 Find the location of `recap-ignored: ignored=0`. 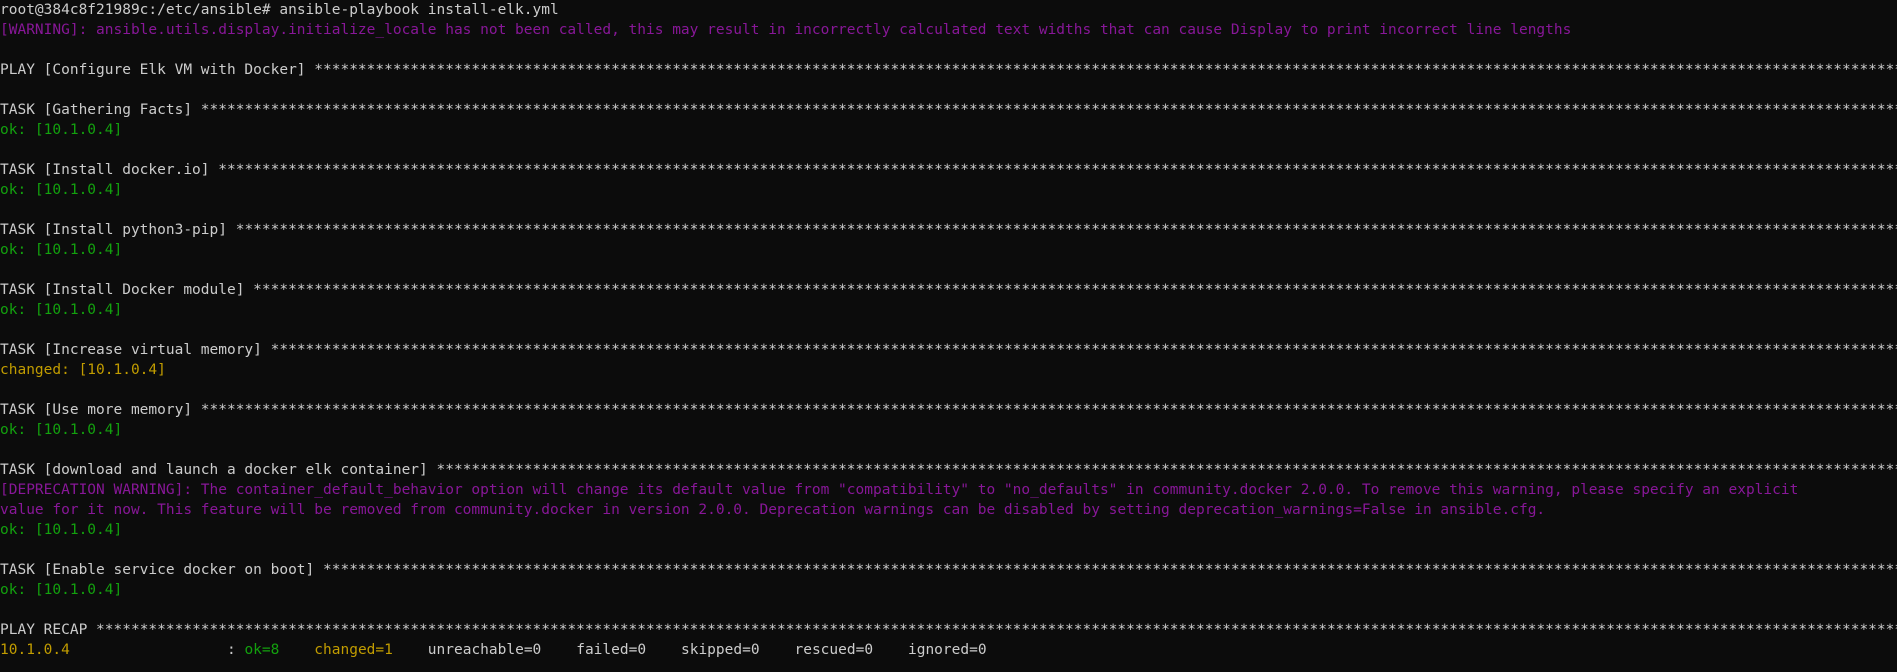

recap-ignored: ignored=0 is located at coordinates (947, 650).